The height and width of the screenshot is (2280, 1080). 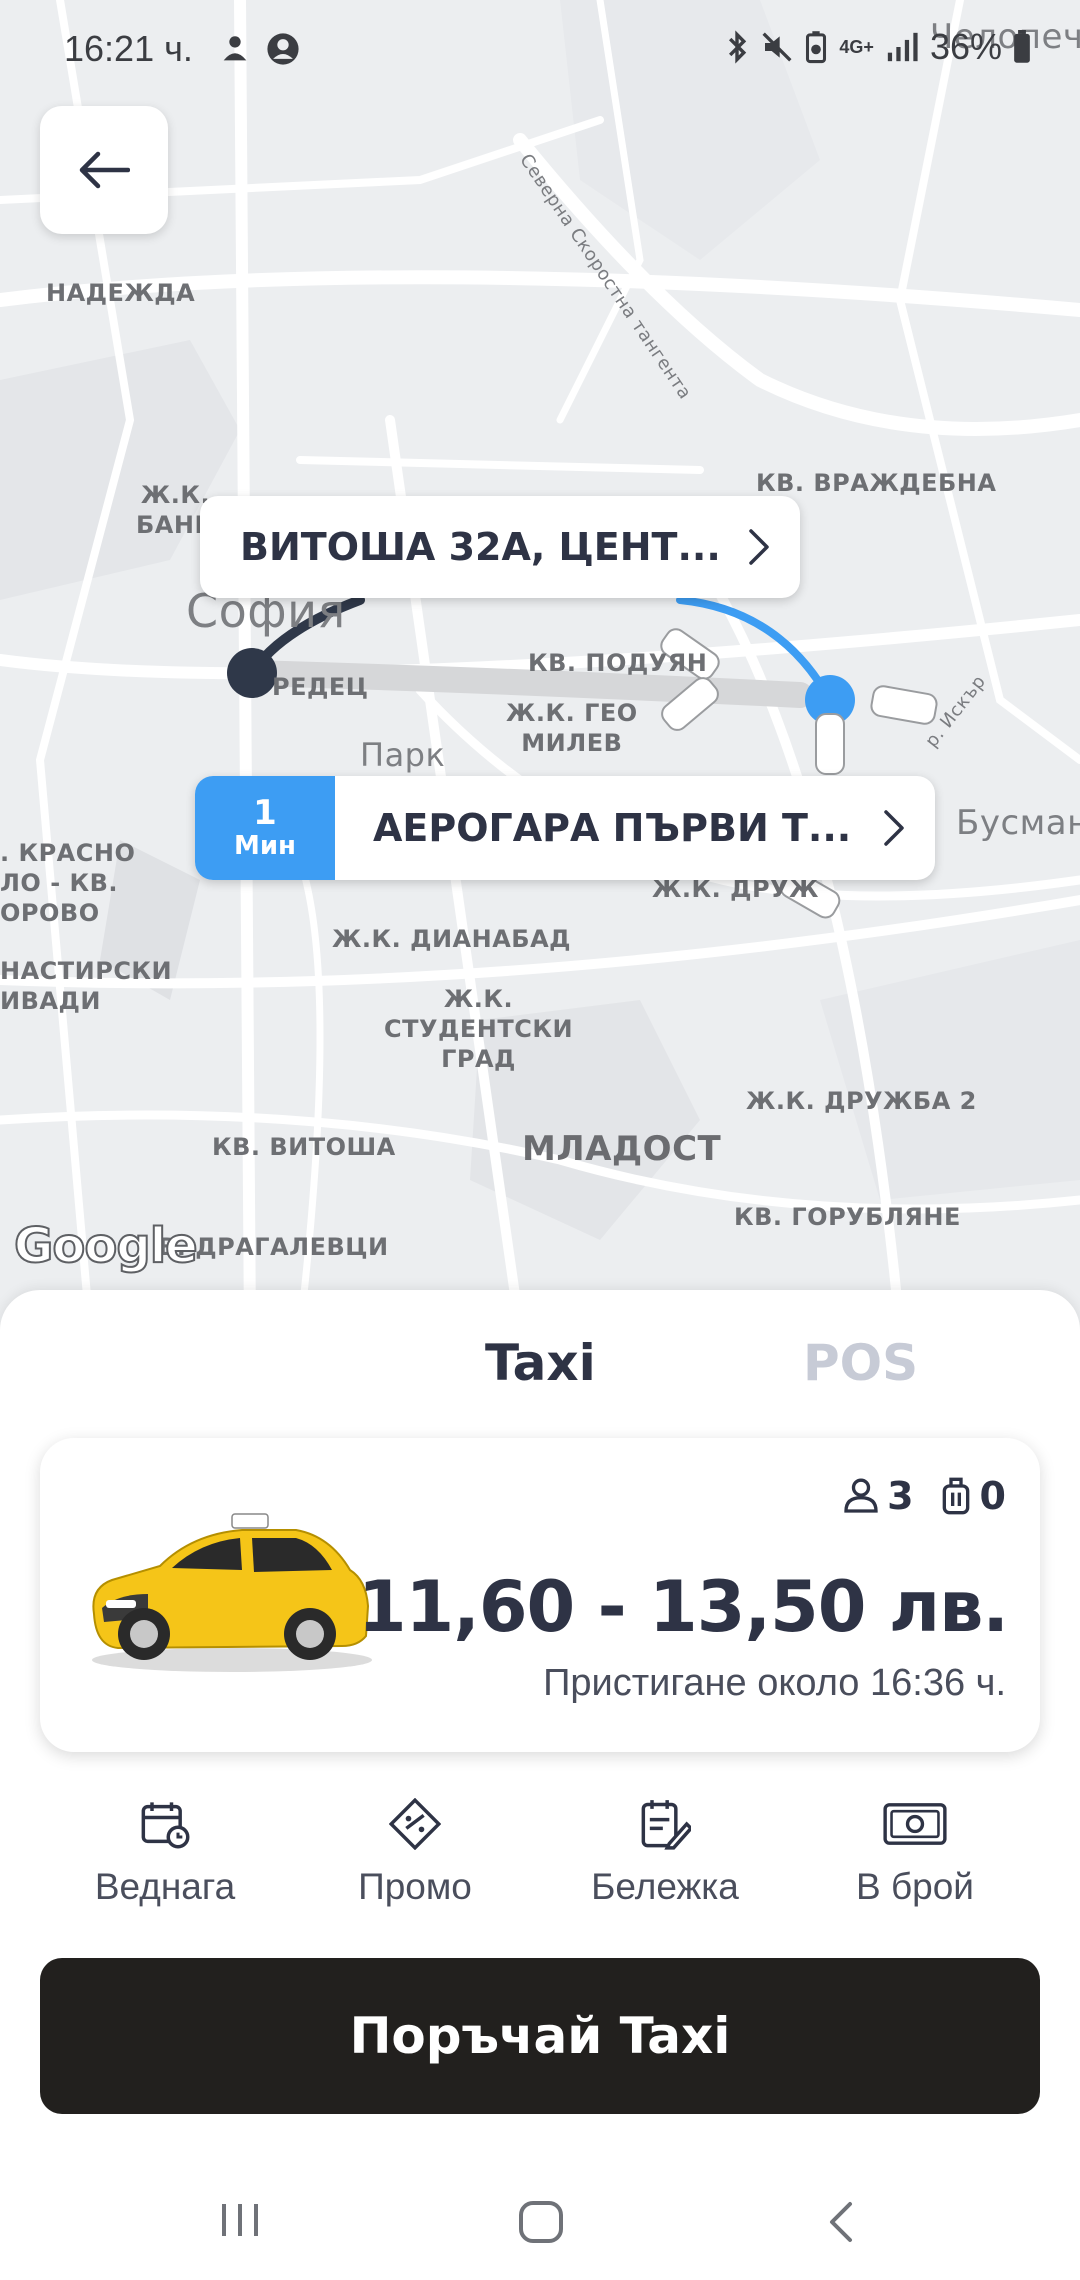 I want to click on back-button, so click(x=104, y=170).